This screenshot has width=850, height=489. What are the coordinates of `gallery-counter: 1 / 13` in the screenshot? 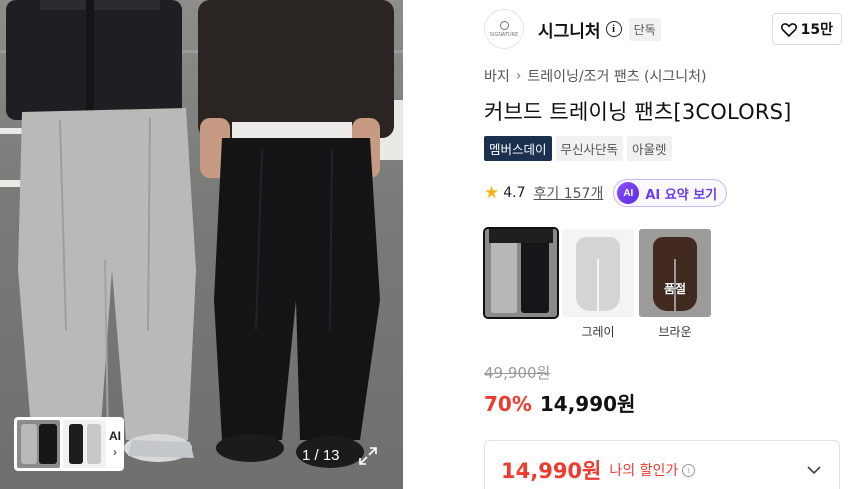 It's located at (321, 455).